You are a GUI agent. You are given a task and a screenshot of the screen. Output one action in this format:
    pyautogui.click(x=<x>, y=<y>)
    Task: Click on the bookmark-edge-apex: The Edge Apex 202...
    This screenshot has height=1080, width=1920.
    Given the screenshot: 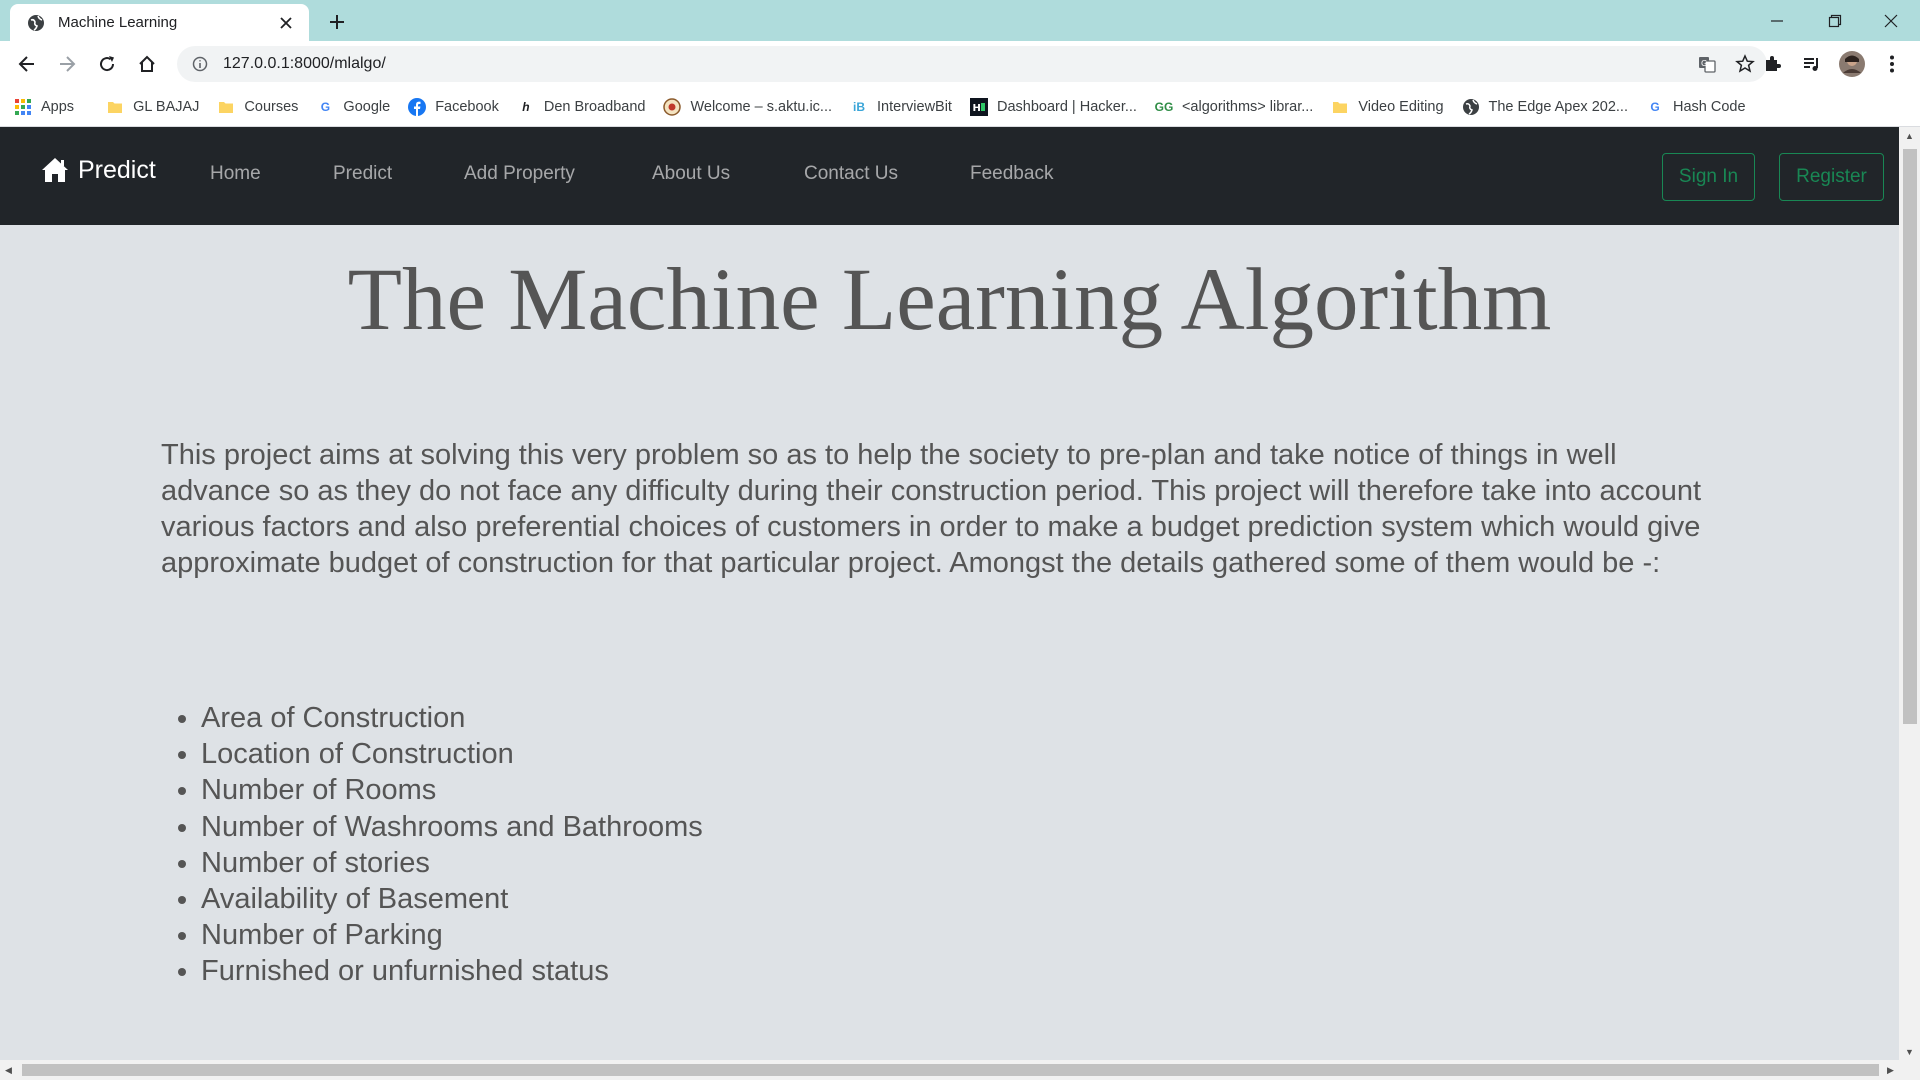 What is the action you would take?
    pyautogui.click(x=1545, y=107)
    